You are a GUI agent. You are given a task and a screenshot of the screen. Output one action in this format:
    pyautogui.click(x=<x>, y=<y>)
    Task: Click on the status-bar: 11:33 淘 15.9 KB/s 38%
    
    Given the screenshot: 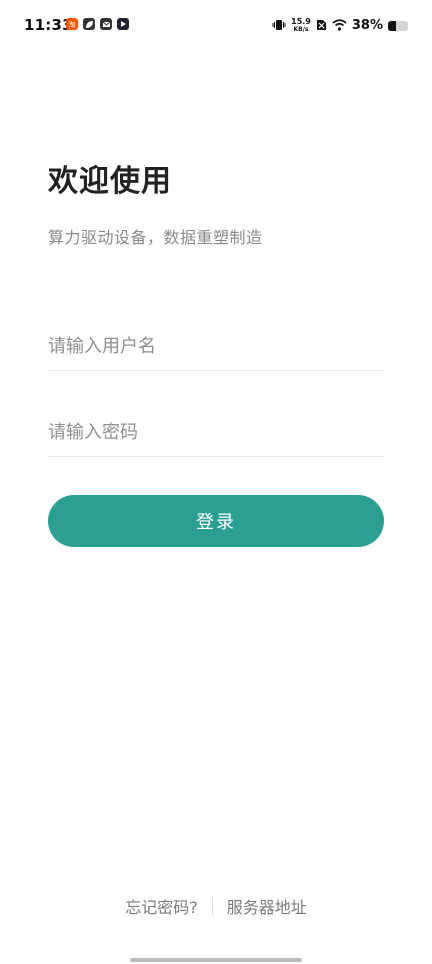 What is the action you would take?
    pyautogui.click(x=216, y=25)
    